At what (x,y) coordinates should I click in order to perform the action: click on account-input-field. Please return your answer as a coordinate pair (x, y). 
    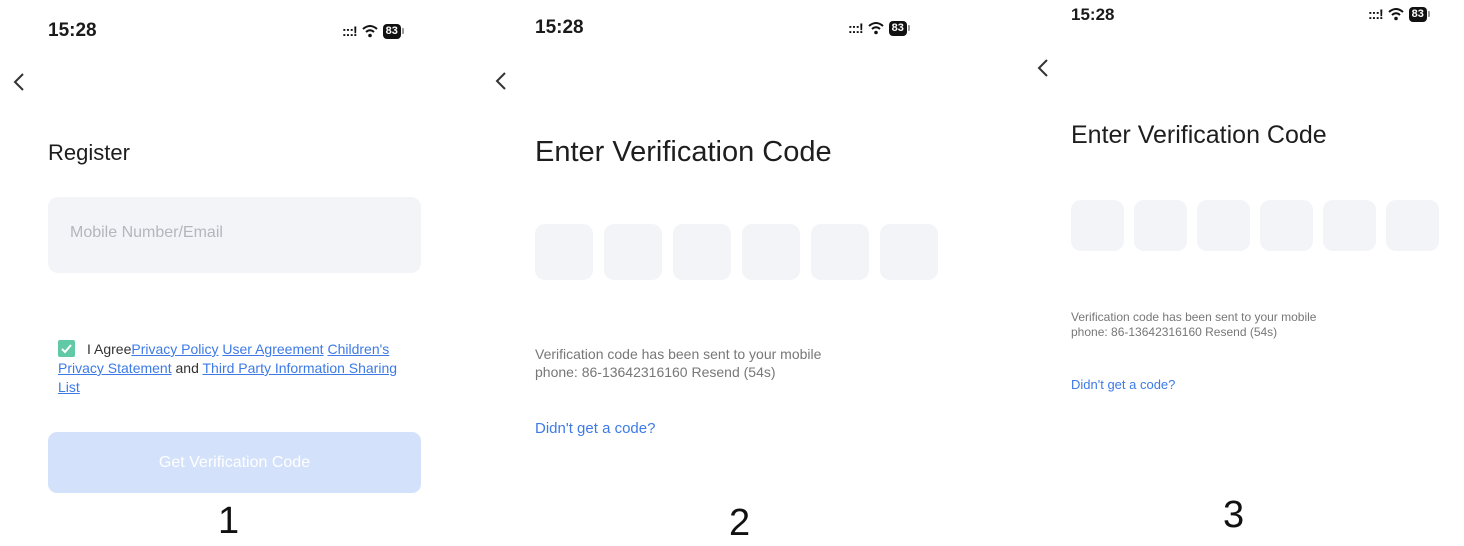
    Looking at the image, I should click on (234, 235).